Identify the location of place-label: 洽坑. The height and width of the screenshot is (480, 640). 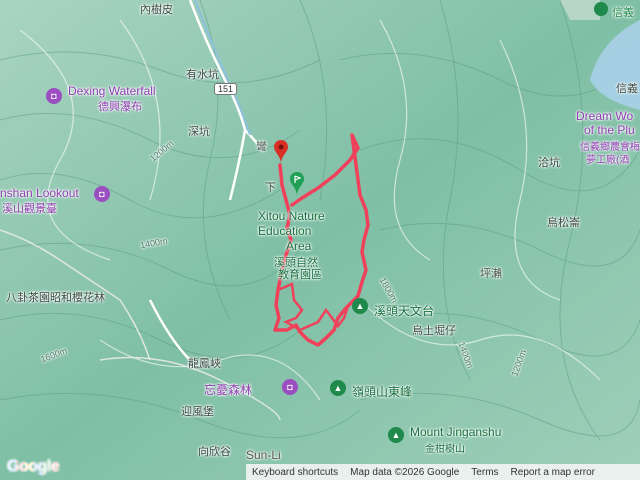
(549, 163).